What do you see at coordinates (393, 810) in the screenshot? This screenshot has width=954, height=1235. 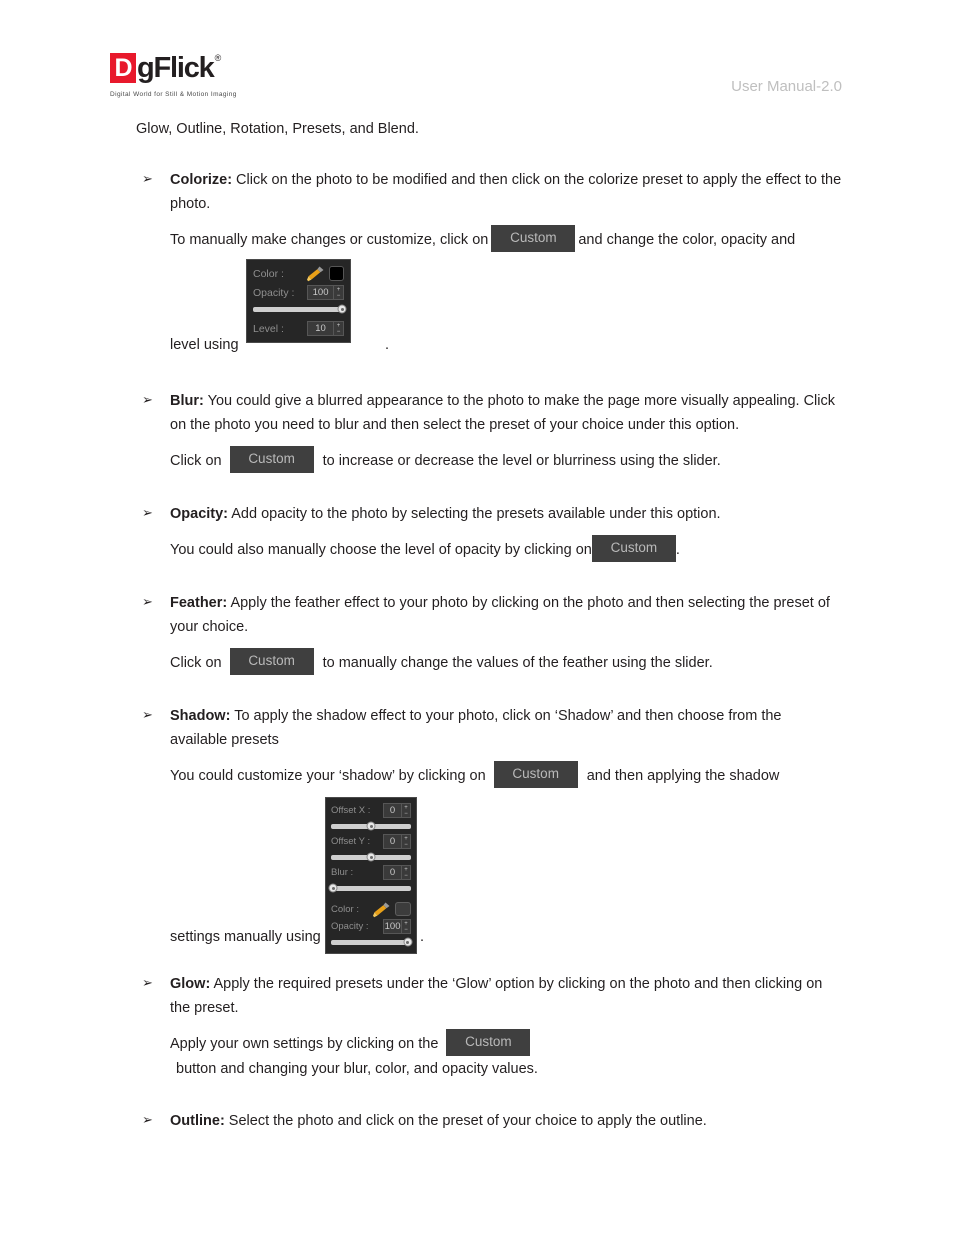 I see `shadow-offsetx-value: 0` at bounding box center [393, 810].